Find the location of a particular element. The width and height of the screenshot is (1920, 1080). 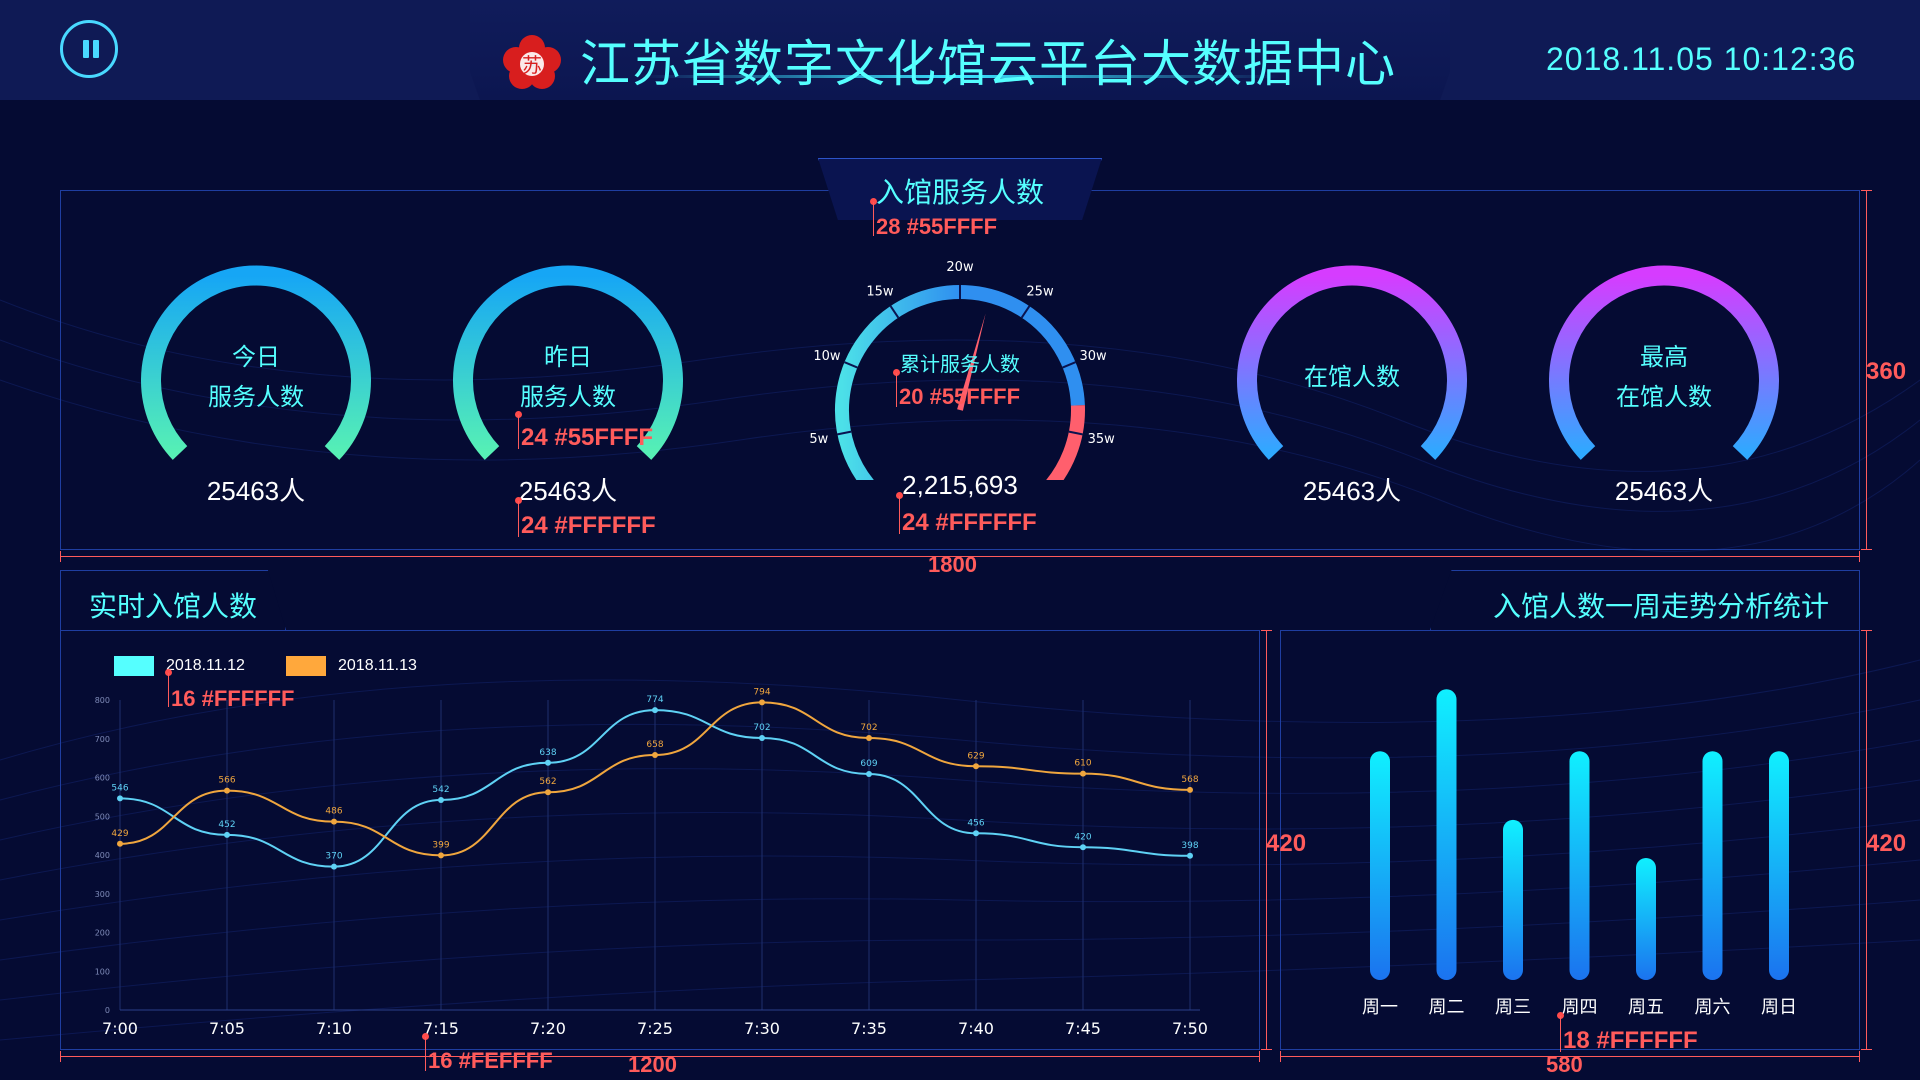

speedometer-tick-label: 25w is located at coordinates (1040, 291).